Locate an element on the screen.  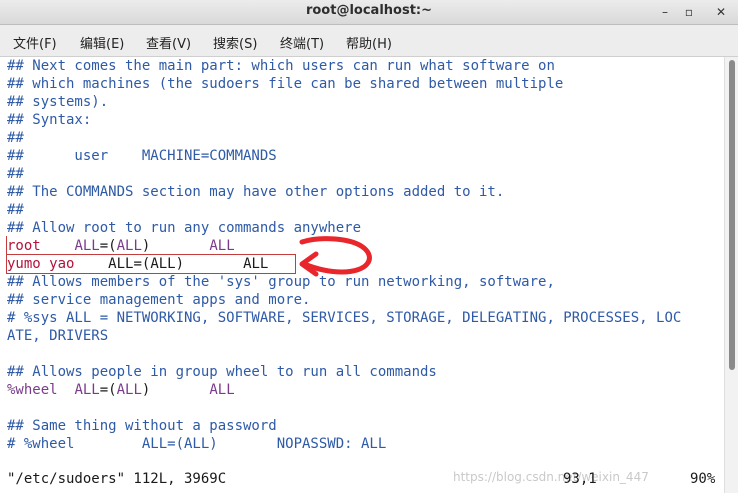
highlight-box is located at coordinates (151, 264).